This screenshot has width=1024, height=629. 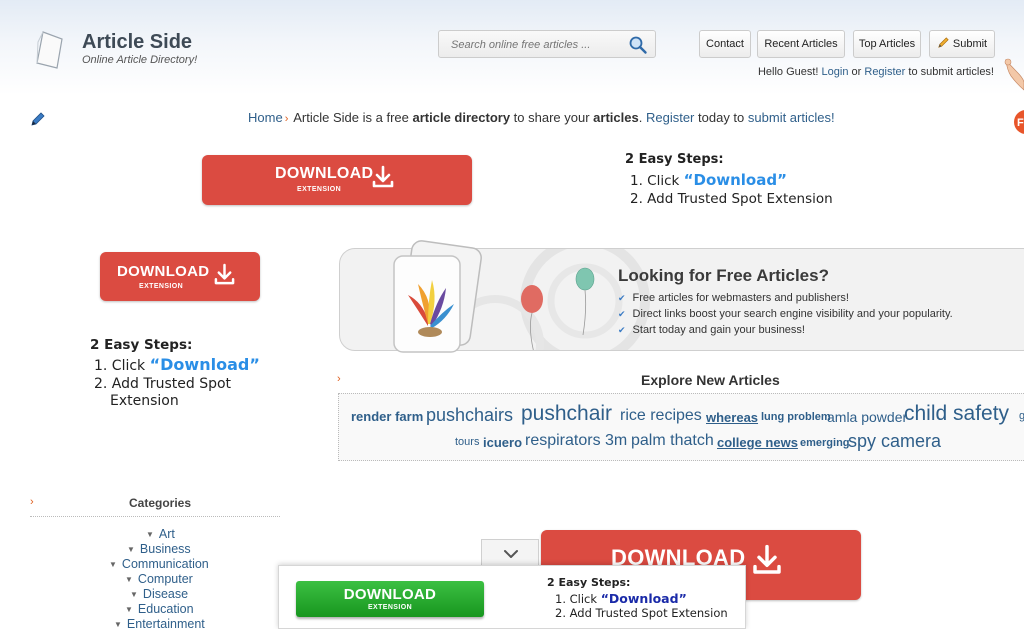 What do you see at coordinates (856, 72) in the screenshot?
I see `greeting-or: or` at bounding box center [856, 72].